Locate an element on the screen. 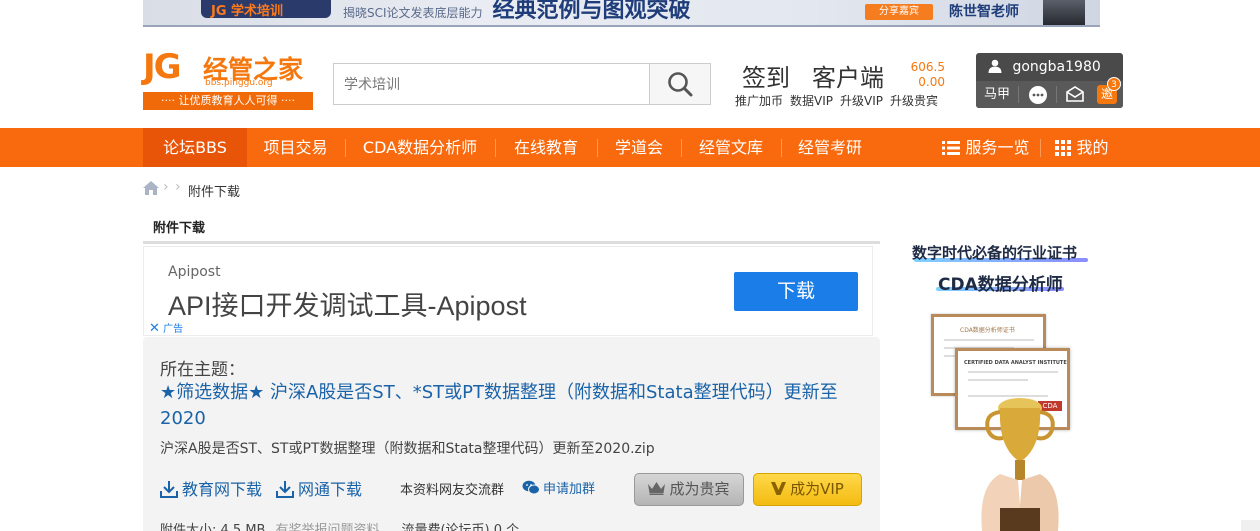  download-edu-link: 教育网下载 is located at coordinates (211, 488).